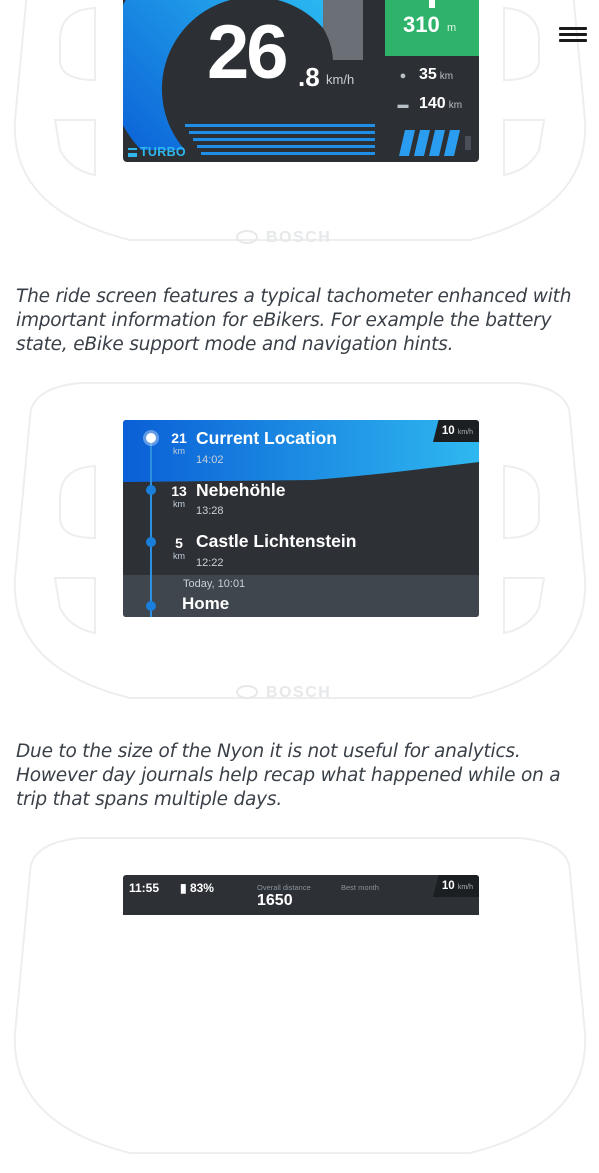 The width and height of the screenshot is (599, 1173). I want to click on stop-distance: 21 km, so click(179, 443).